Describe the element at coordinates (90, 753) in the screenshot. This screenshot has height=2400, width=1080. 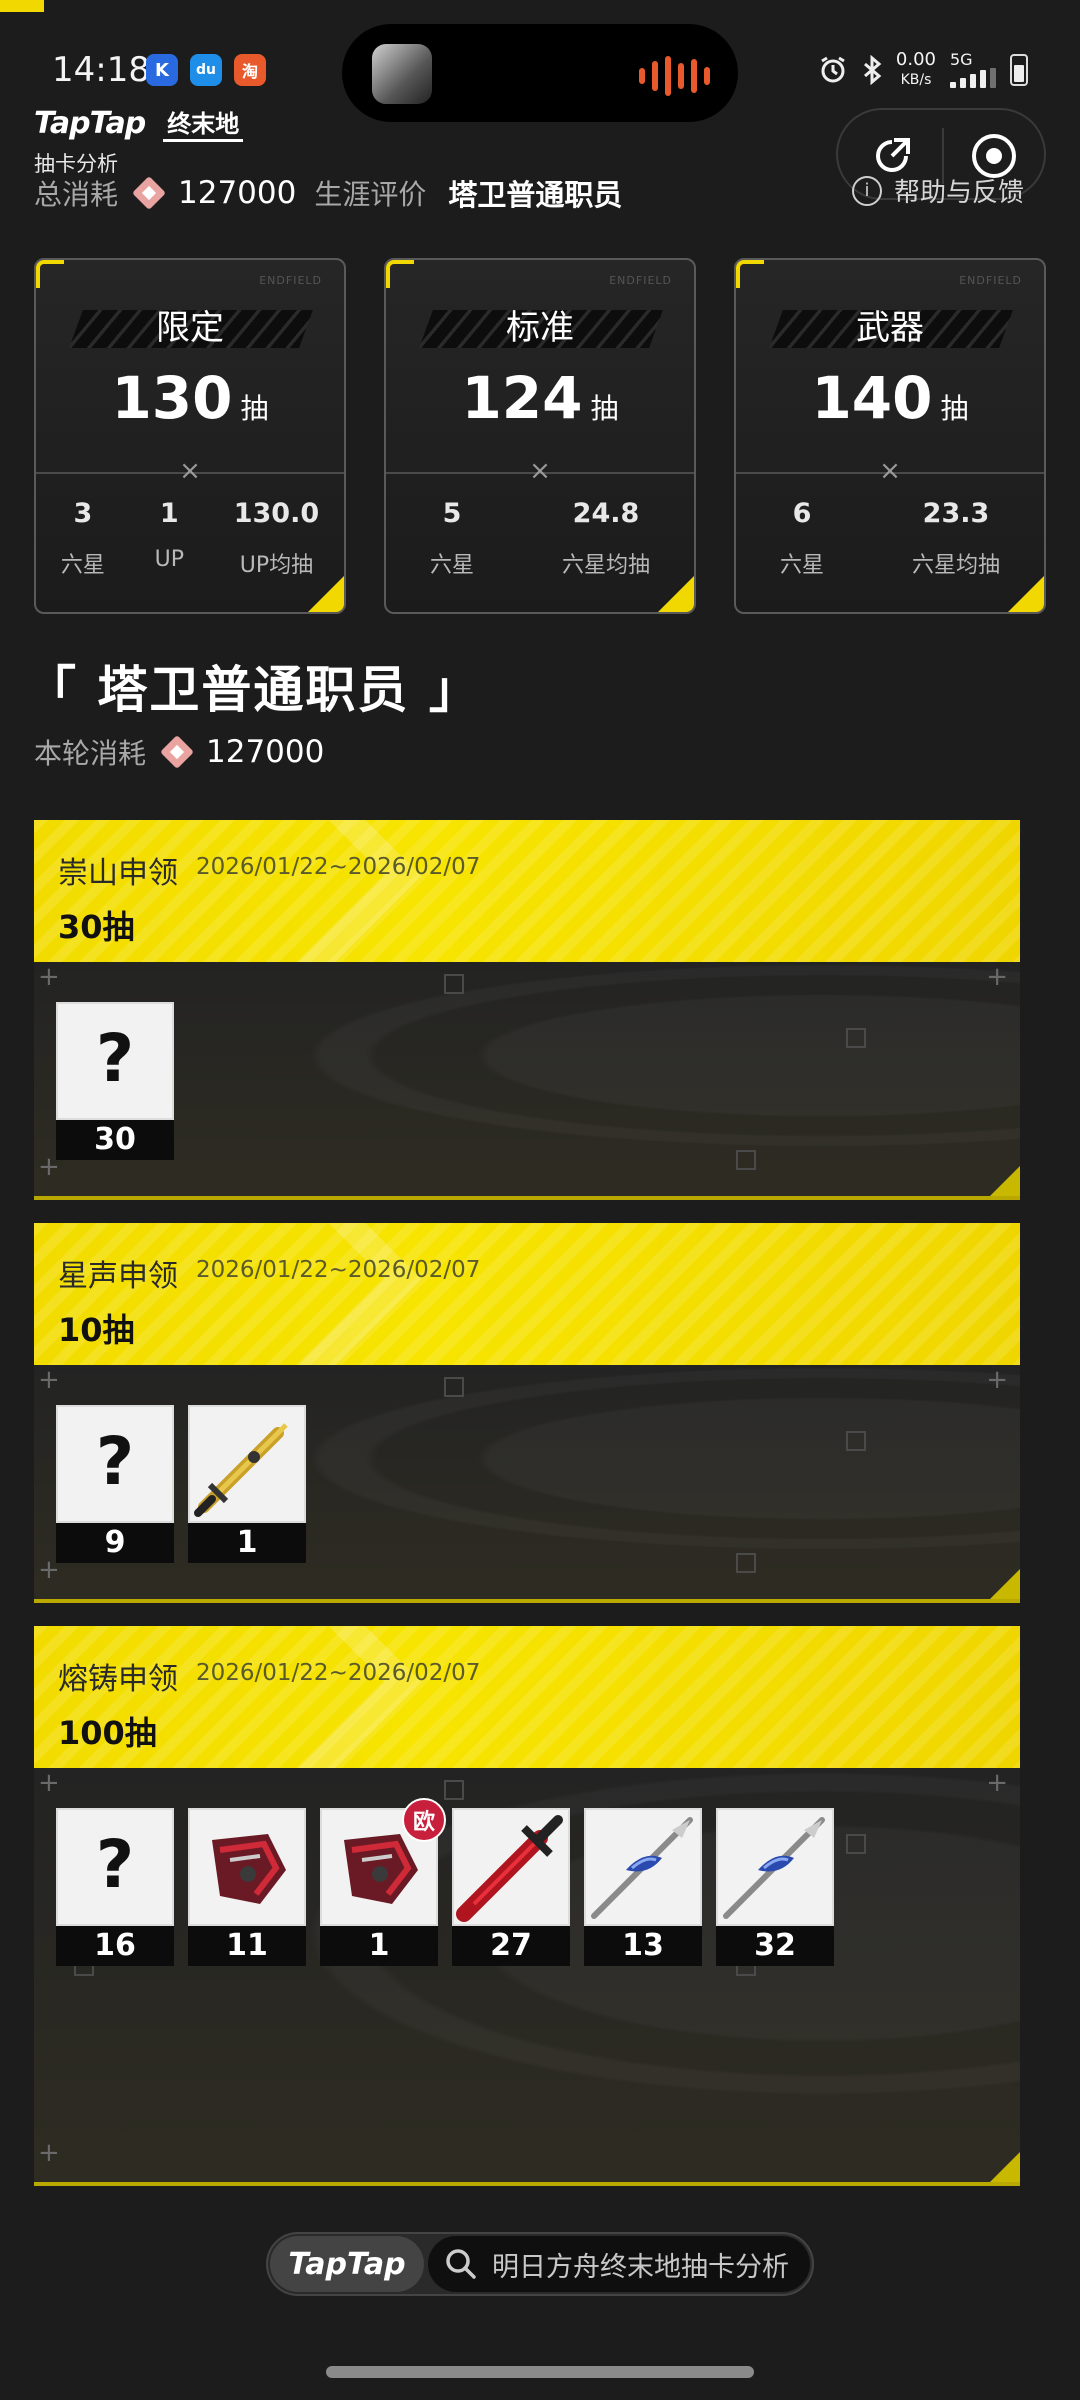
I see `round-cost-label: 本轮消耗` at that location.